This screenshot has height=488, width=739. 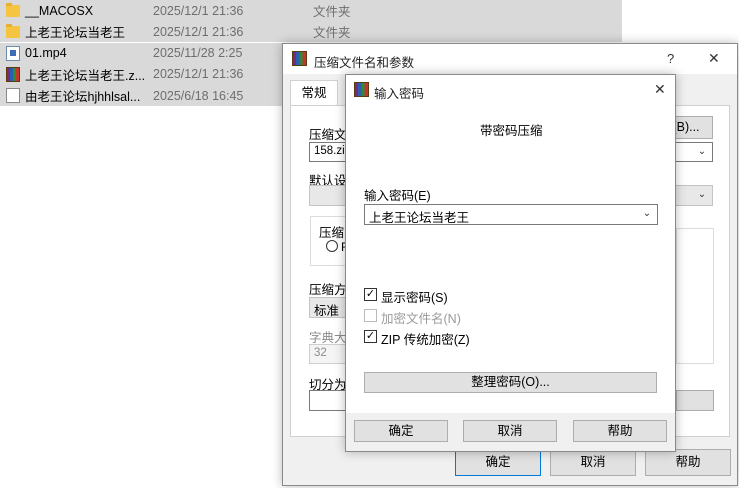 I want to click on help-icon: ?, so click(x=670, y=58).